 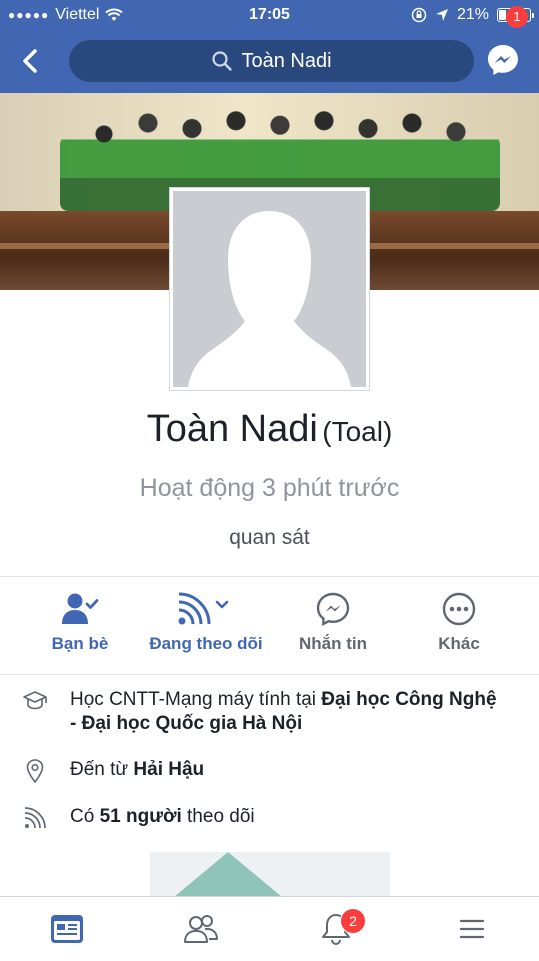 I want to click on messenger-badge: 1, so click(x=517, y=17).